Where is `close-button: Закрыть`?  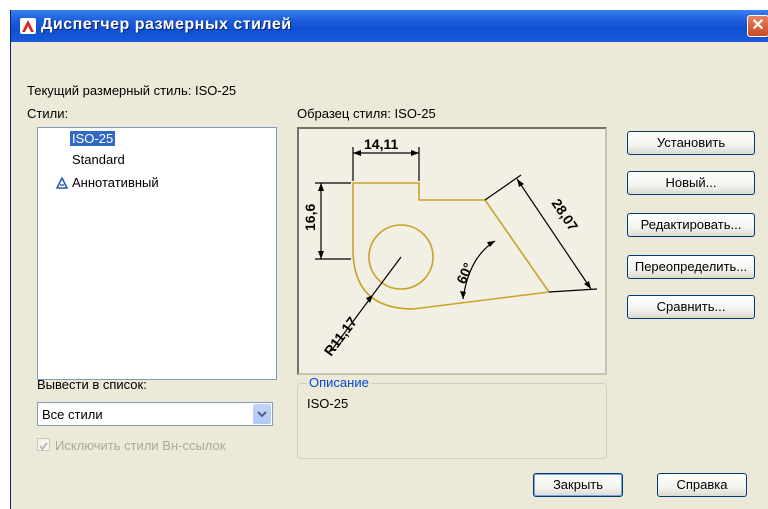 close-button: Закрыть is located at coordinates (578, 485).